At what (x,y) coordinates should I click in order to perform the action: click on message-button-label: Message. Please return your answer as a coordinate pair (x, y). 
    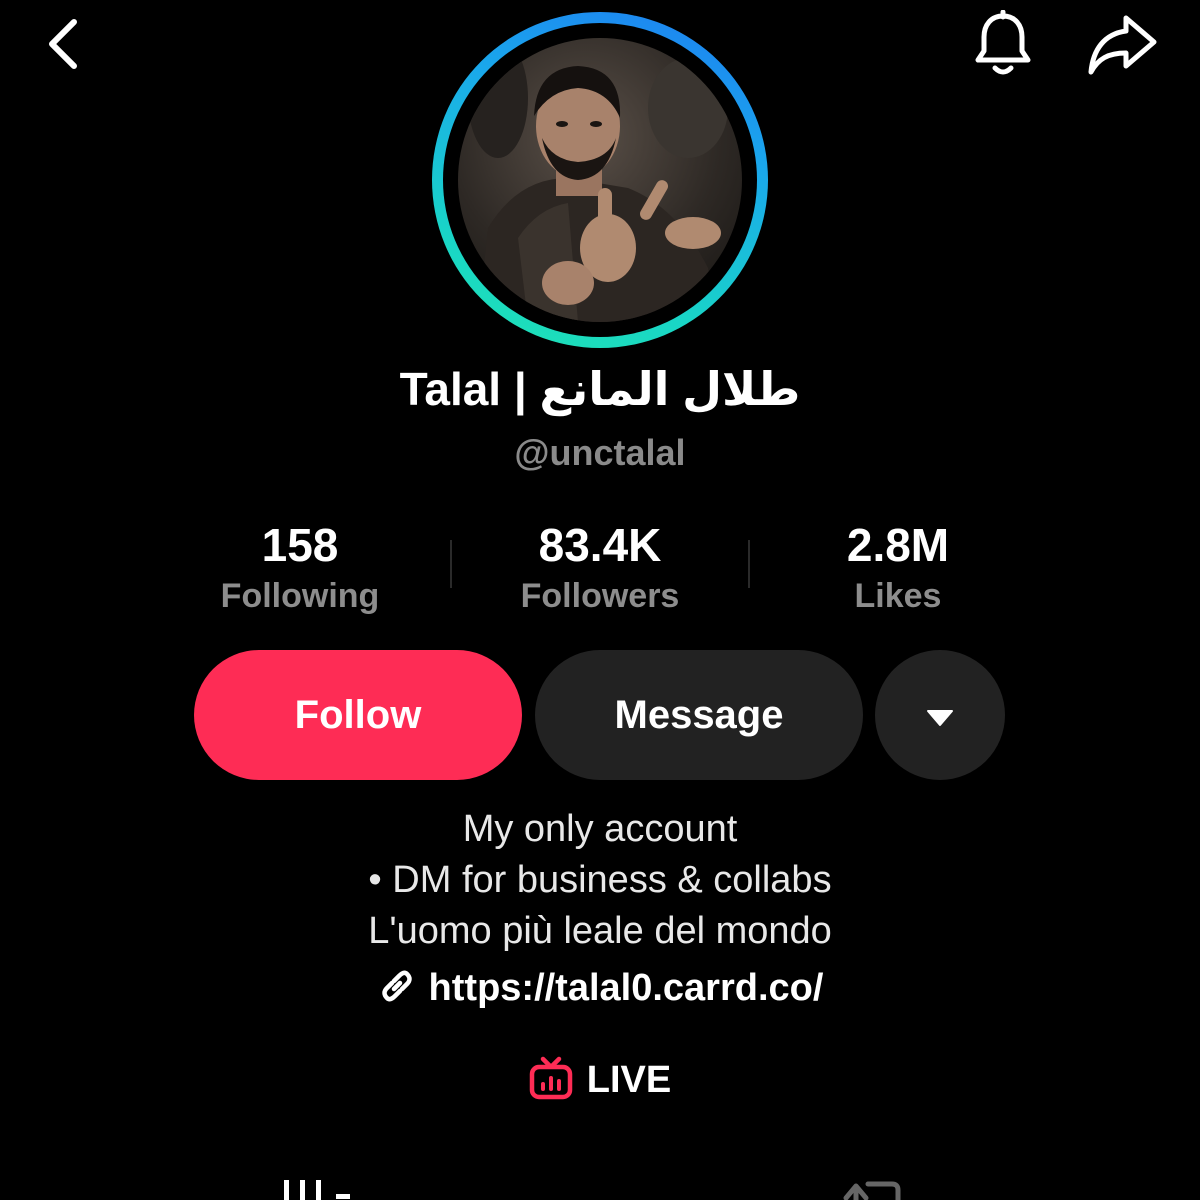
    Looking at the image, I should click on (699, 714).